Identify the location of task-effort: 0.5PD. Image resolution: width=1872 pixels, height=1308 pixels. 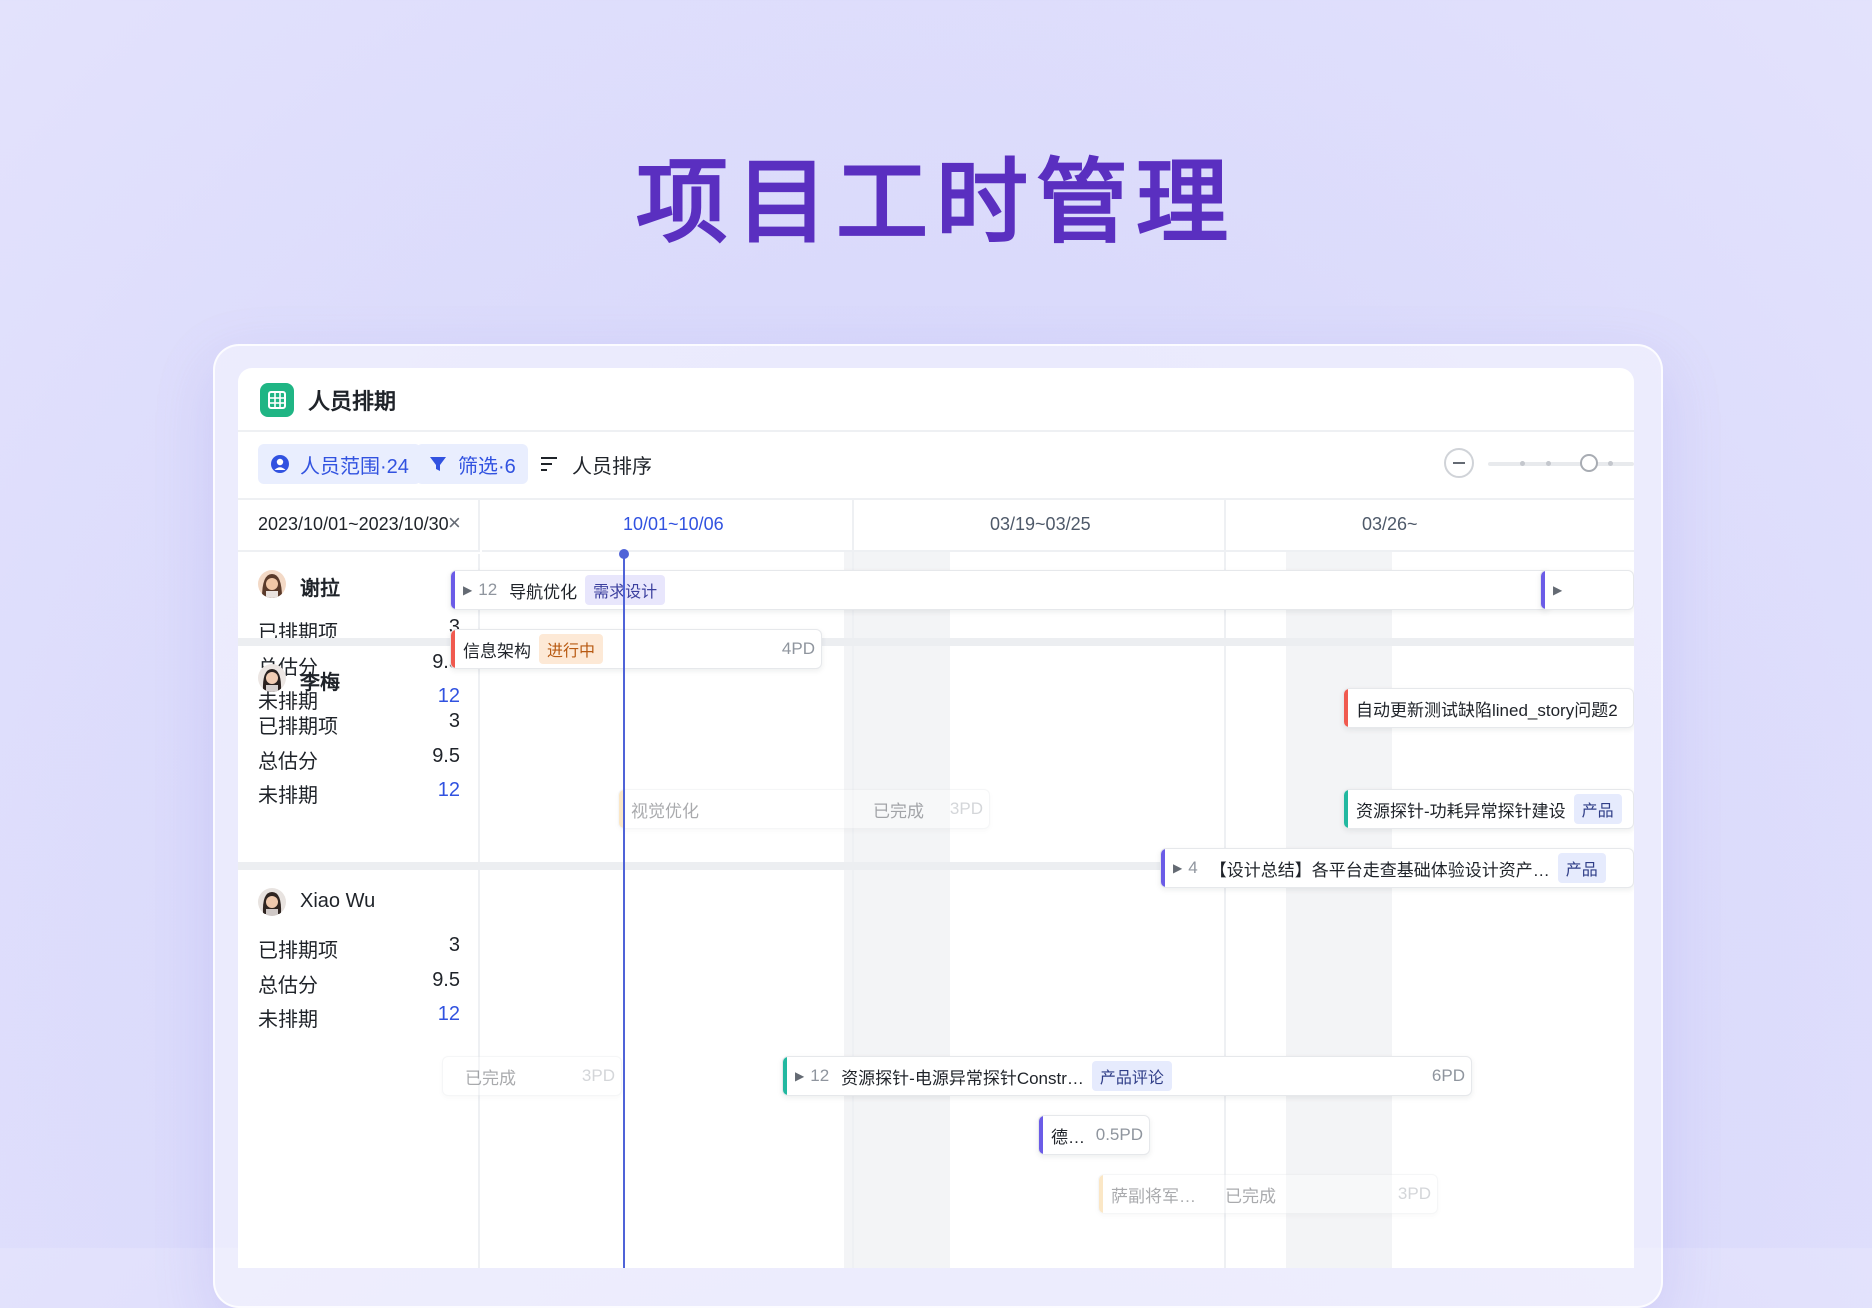
(1119, 1134).